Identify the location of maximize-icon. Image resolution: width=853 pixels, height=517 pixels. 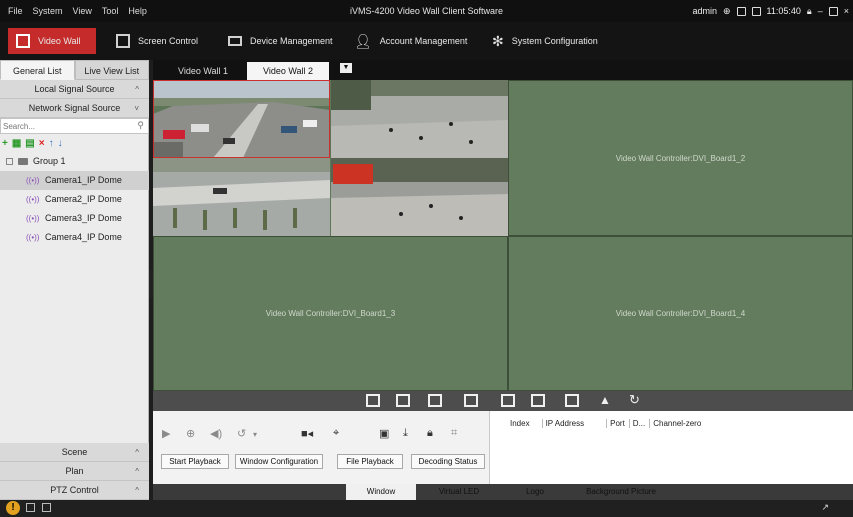
(833, 11).